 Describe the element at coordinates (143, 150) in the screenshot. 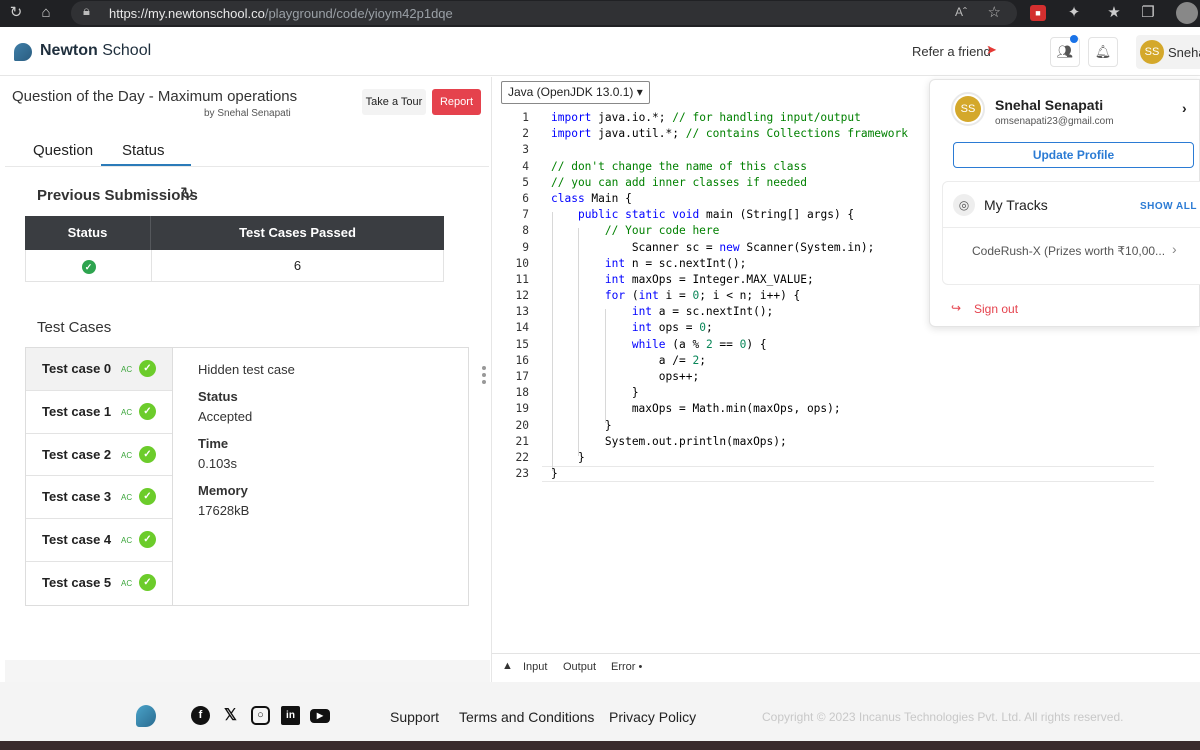

I see `tab-status: Status` at that location.